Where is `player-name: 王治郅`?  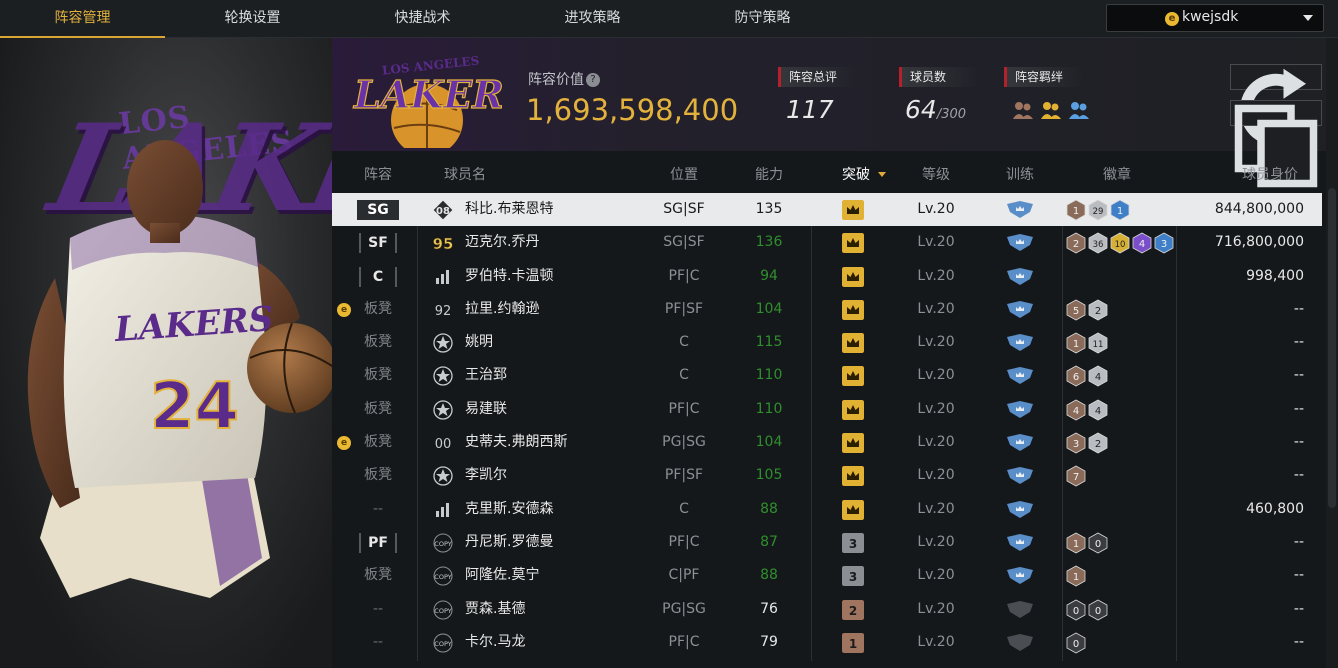
player-name: 王治郅 is located at coordinates (560, 375).